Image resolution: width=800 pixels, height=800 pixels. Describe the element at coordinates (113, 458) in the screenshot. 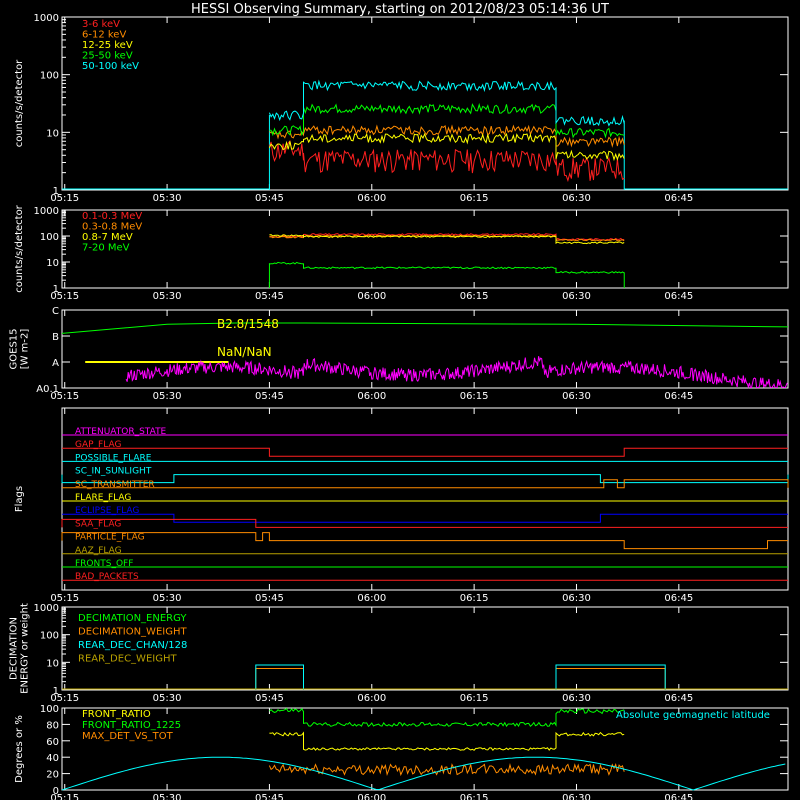

I see `flag-label: POSSIBLE_FLARE` at that location.